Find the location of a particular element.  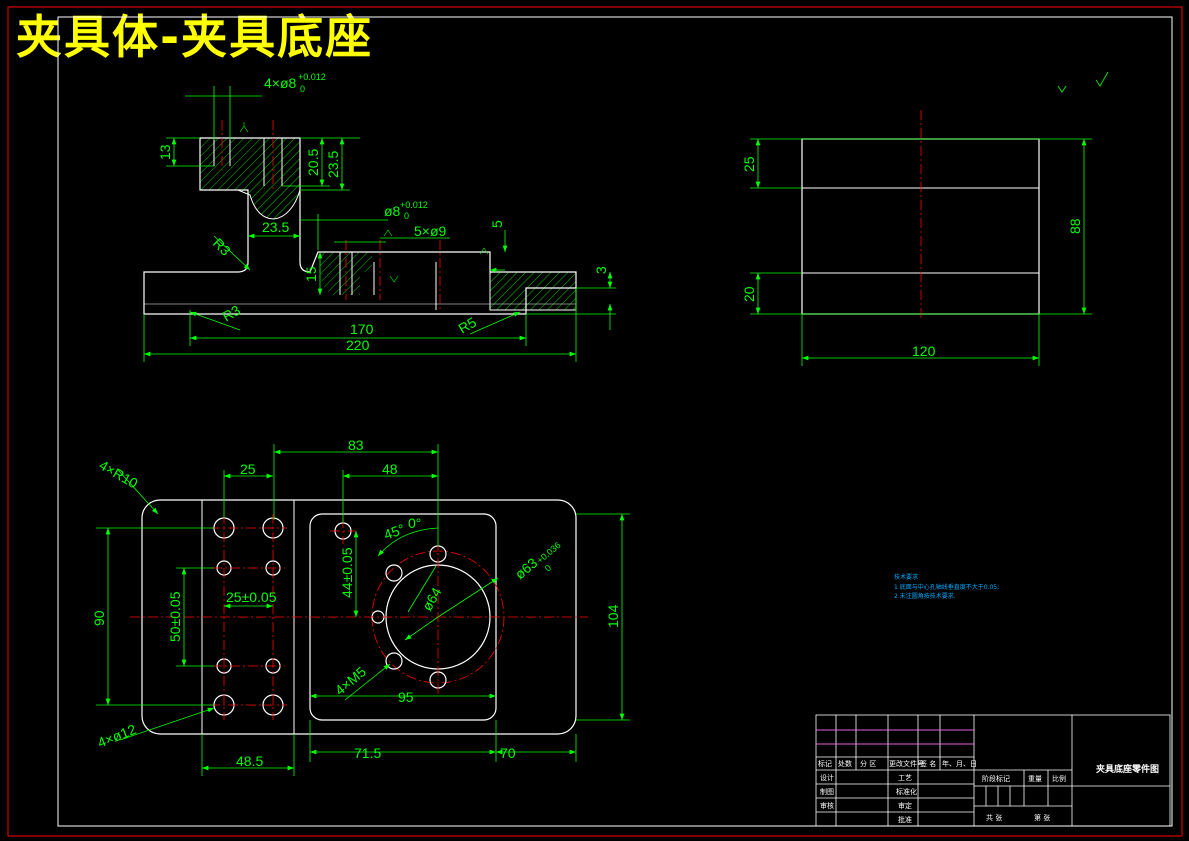

dim-r3-lower: R3 is located at coordinates (232, 313).